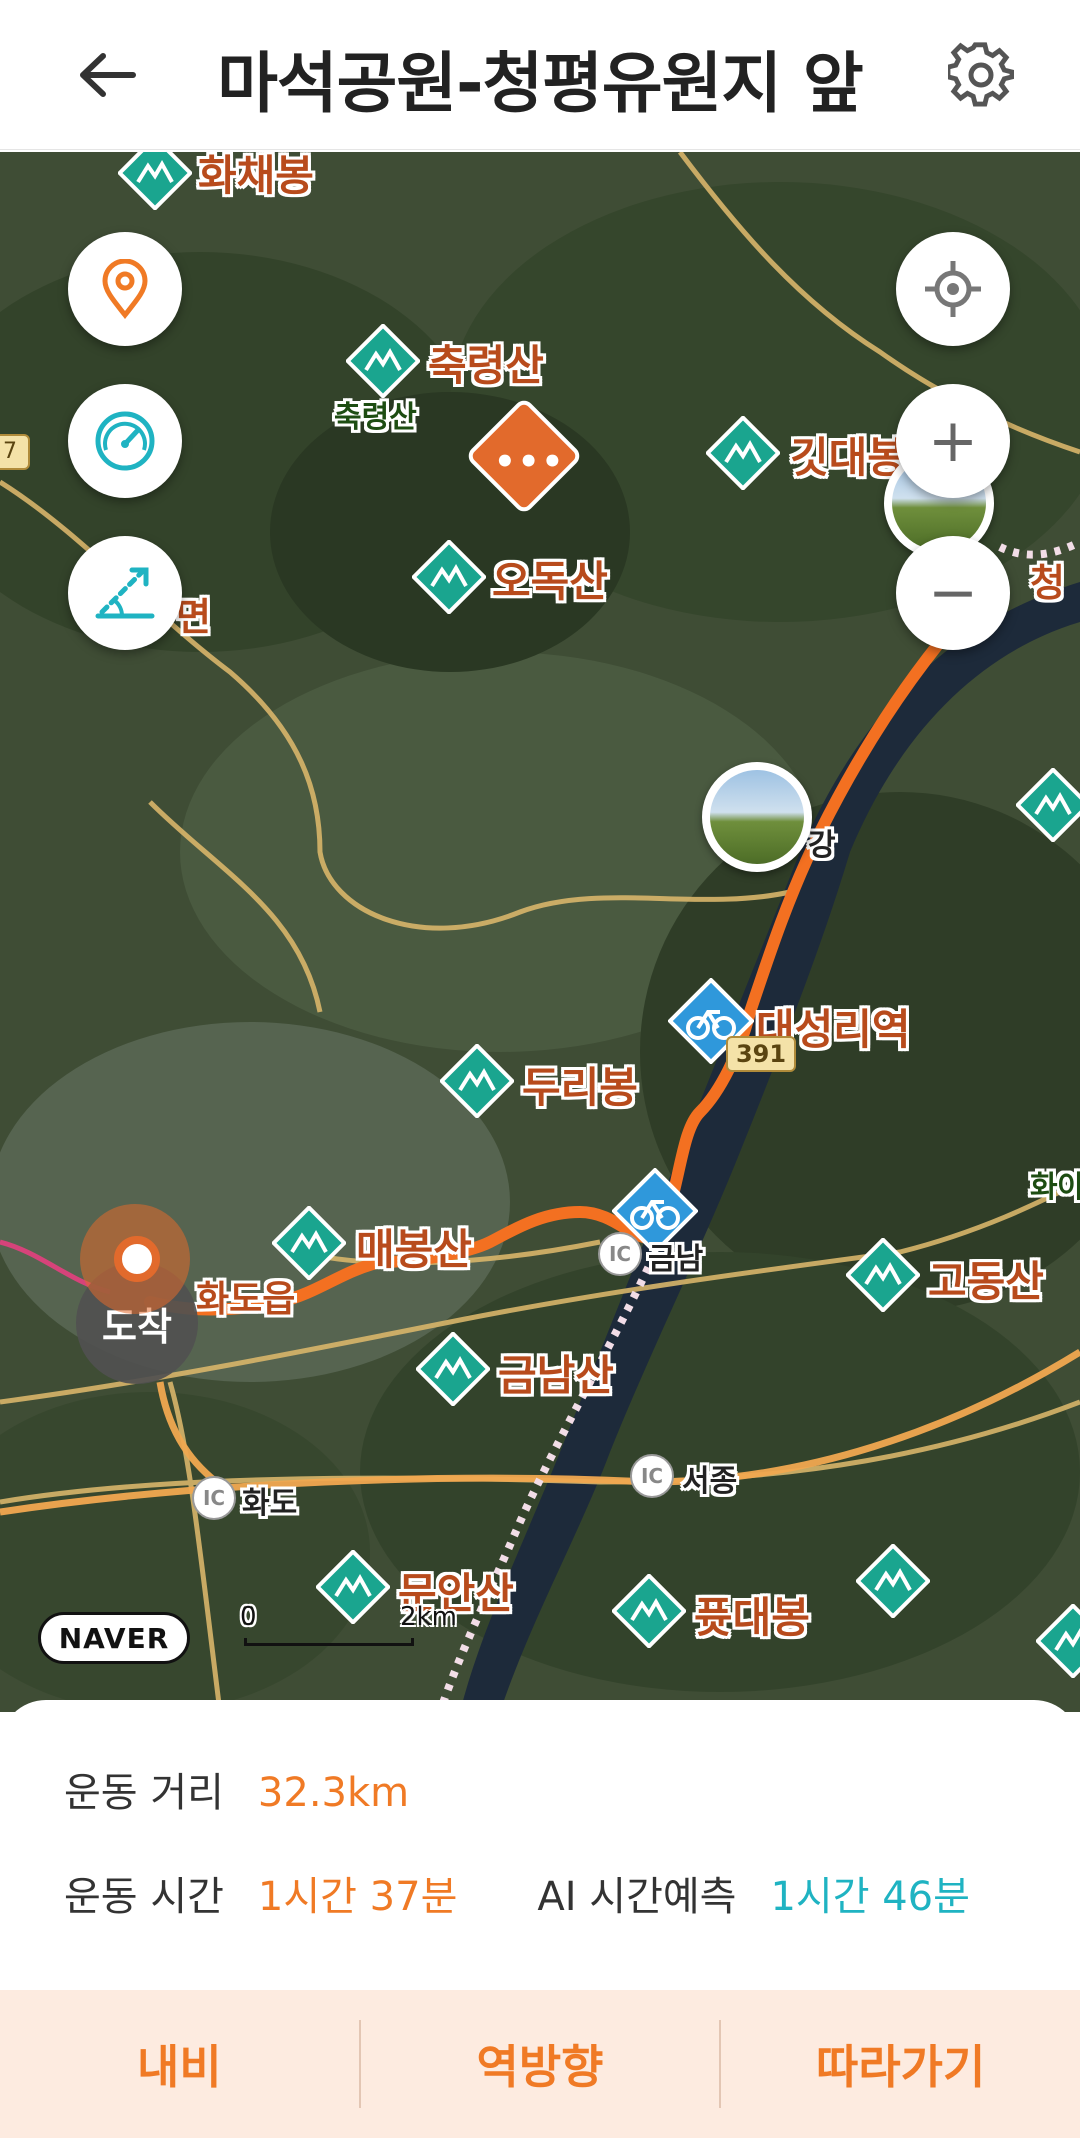 The height and width of the screenshot is (2138, 1080). What do you see at coordinates (761, 1054) in the screenshot?
I see `road-number-badge: 391` at bounding box center [761, 1054].